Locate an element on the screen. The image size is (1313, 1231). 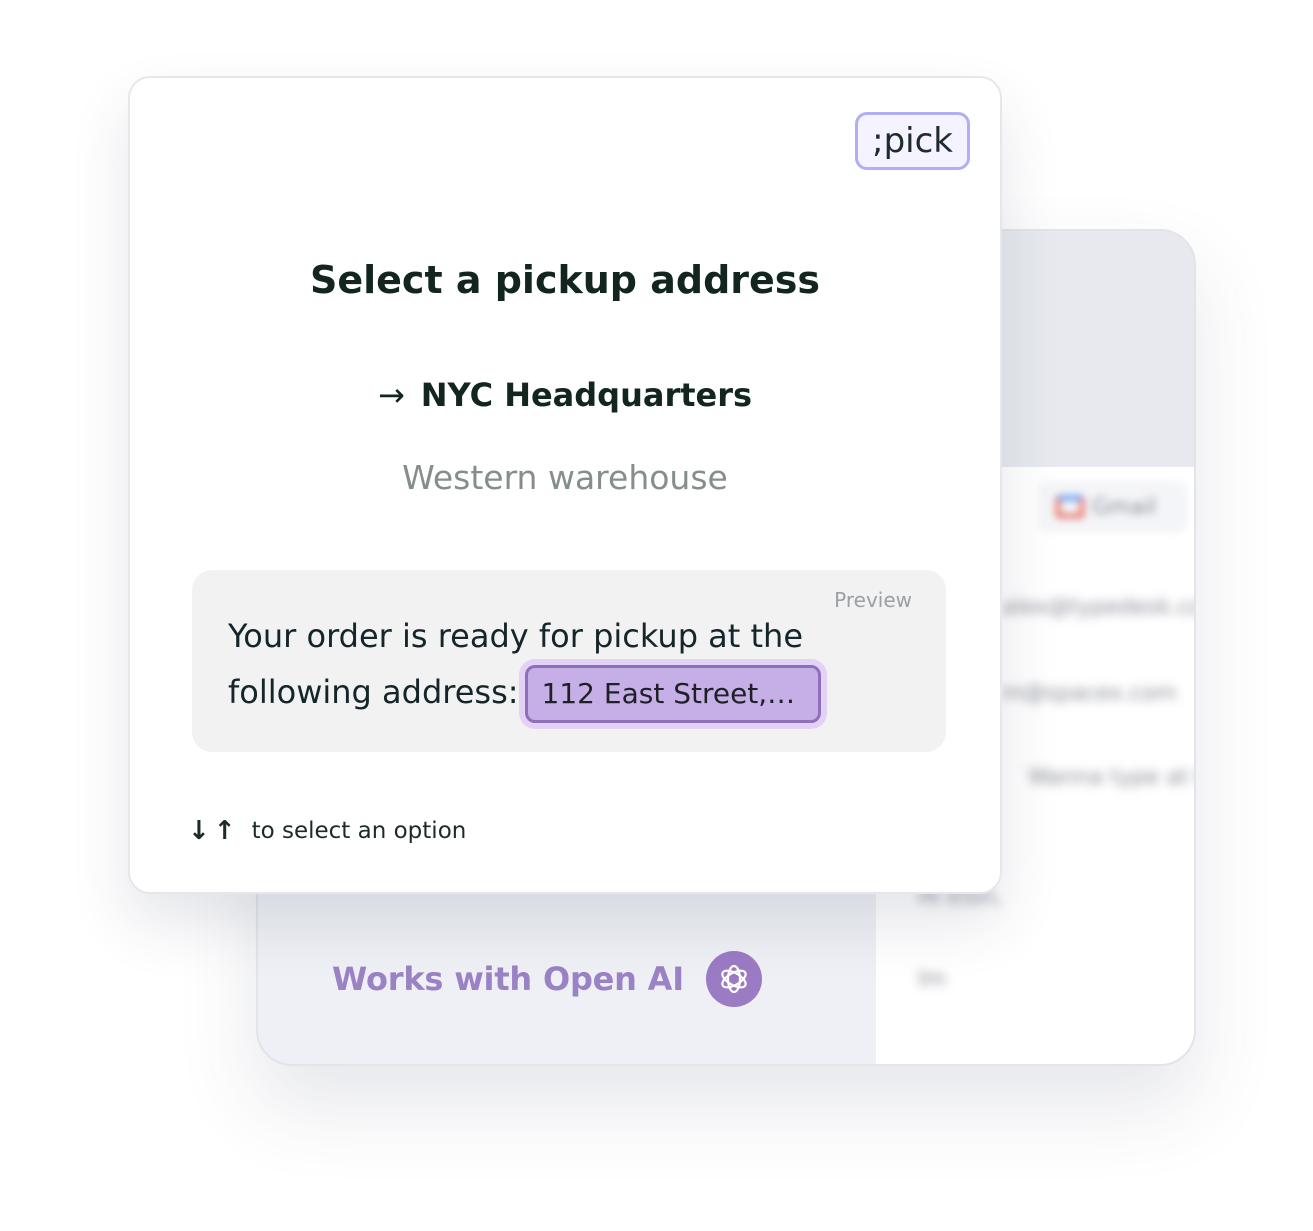
pick-shortcut-tag: ;pick is located at coordinates (912, 141).